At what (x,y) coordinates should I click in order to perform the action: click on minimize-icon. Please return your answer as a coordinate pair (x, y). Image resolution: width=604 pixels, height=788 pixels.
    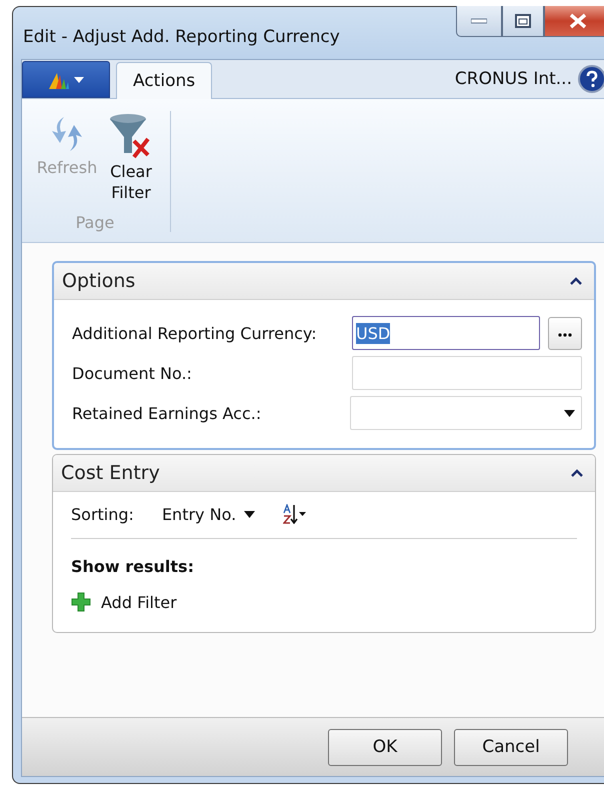
    Looking at the image, I should click on (479, 21).